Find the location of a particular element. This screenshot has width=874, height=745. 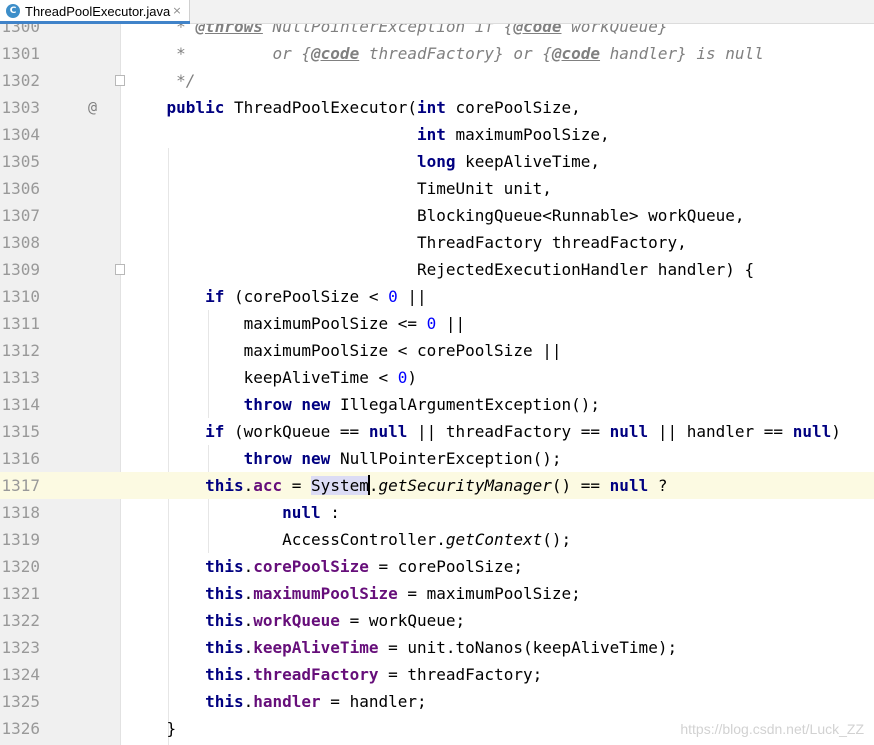

code-line: 1313 keepAliveTime < 0) is located at coordinates (437, 377).